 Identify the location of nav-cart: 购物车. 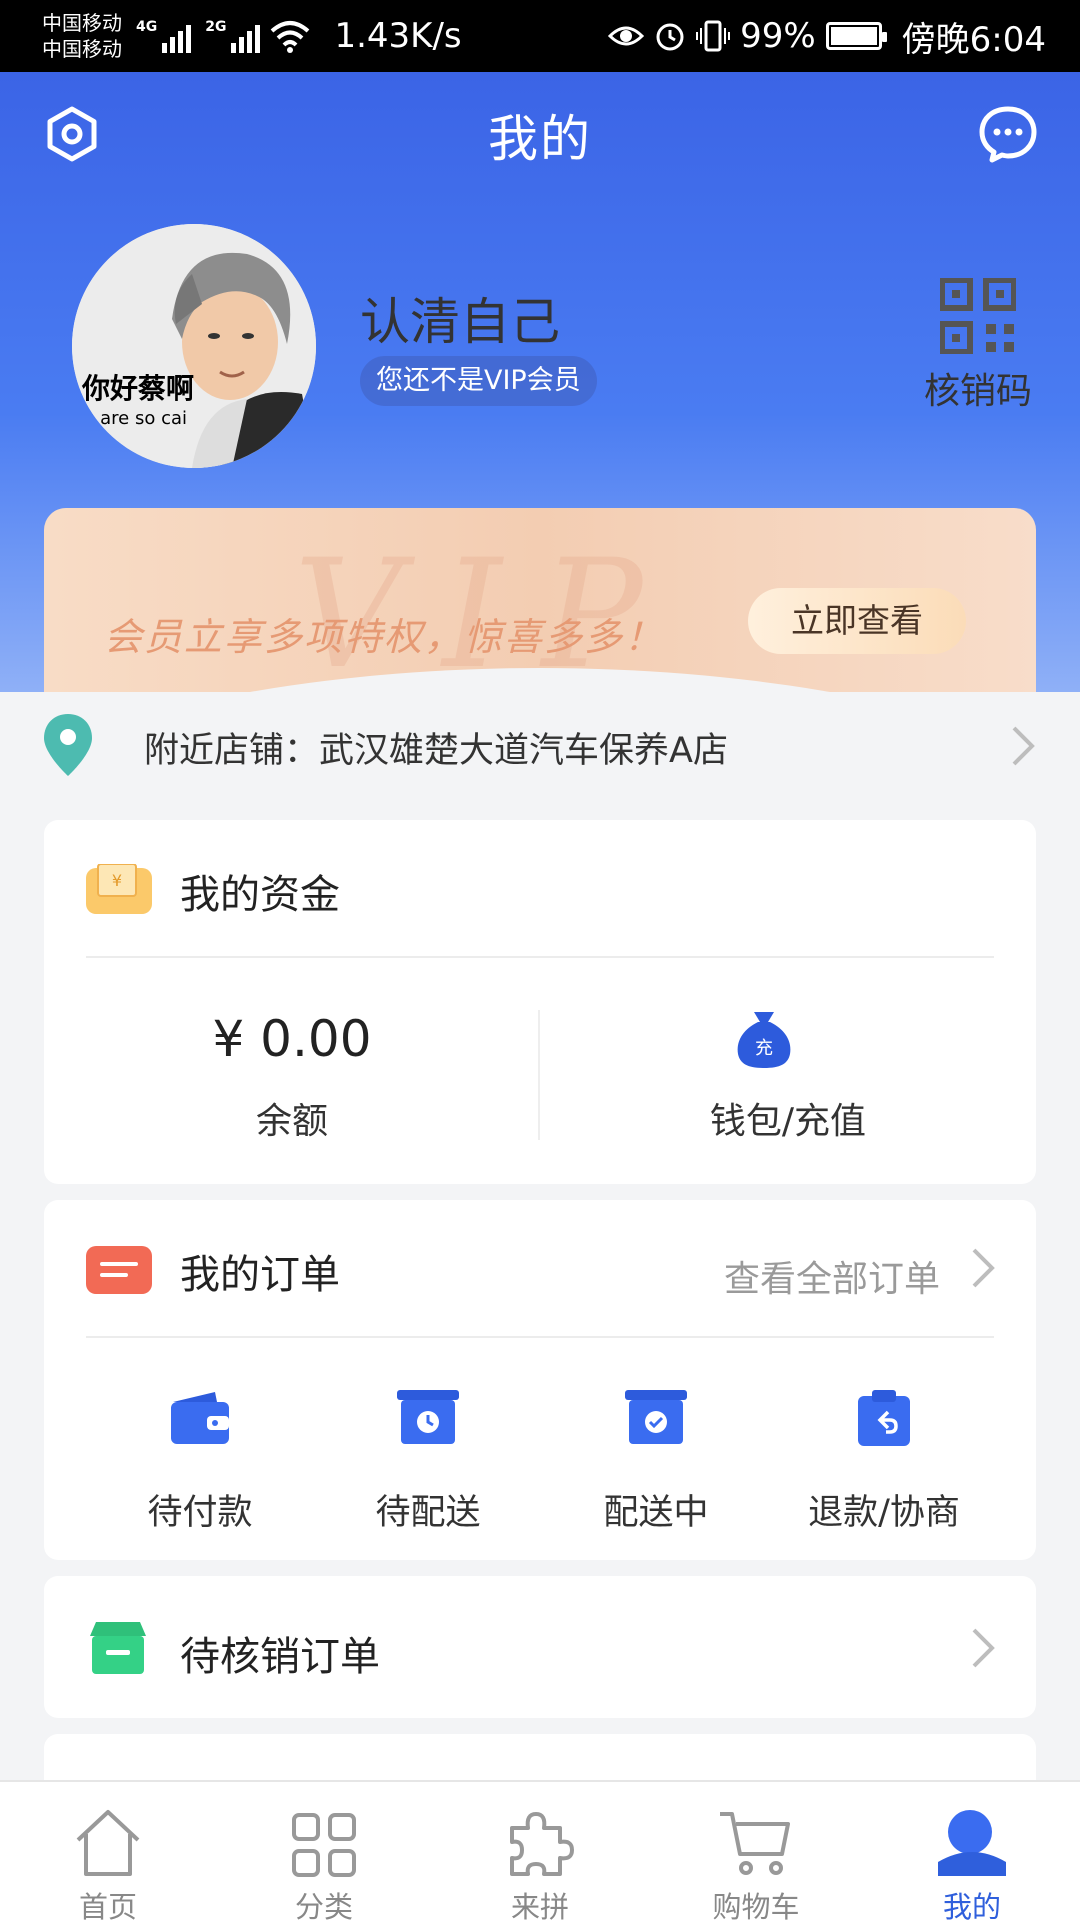
(756, 1851).